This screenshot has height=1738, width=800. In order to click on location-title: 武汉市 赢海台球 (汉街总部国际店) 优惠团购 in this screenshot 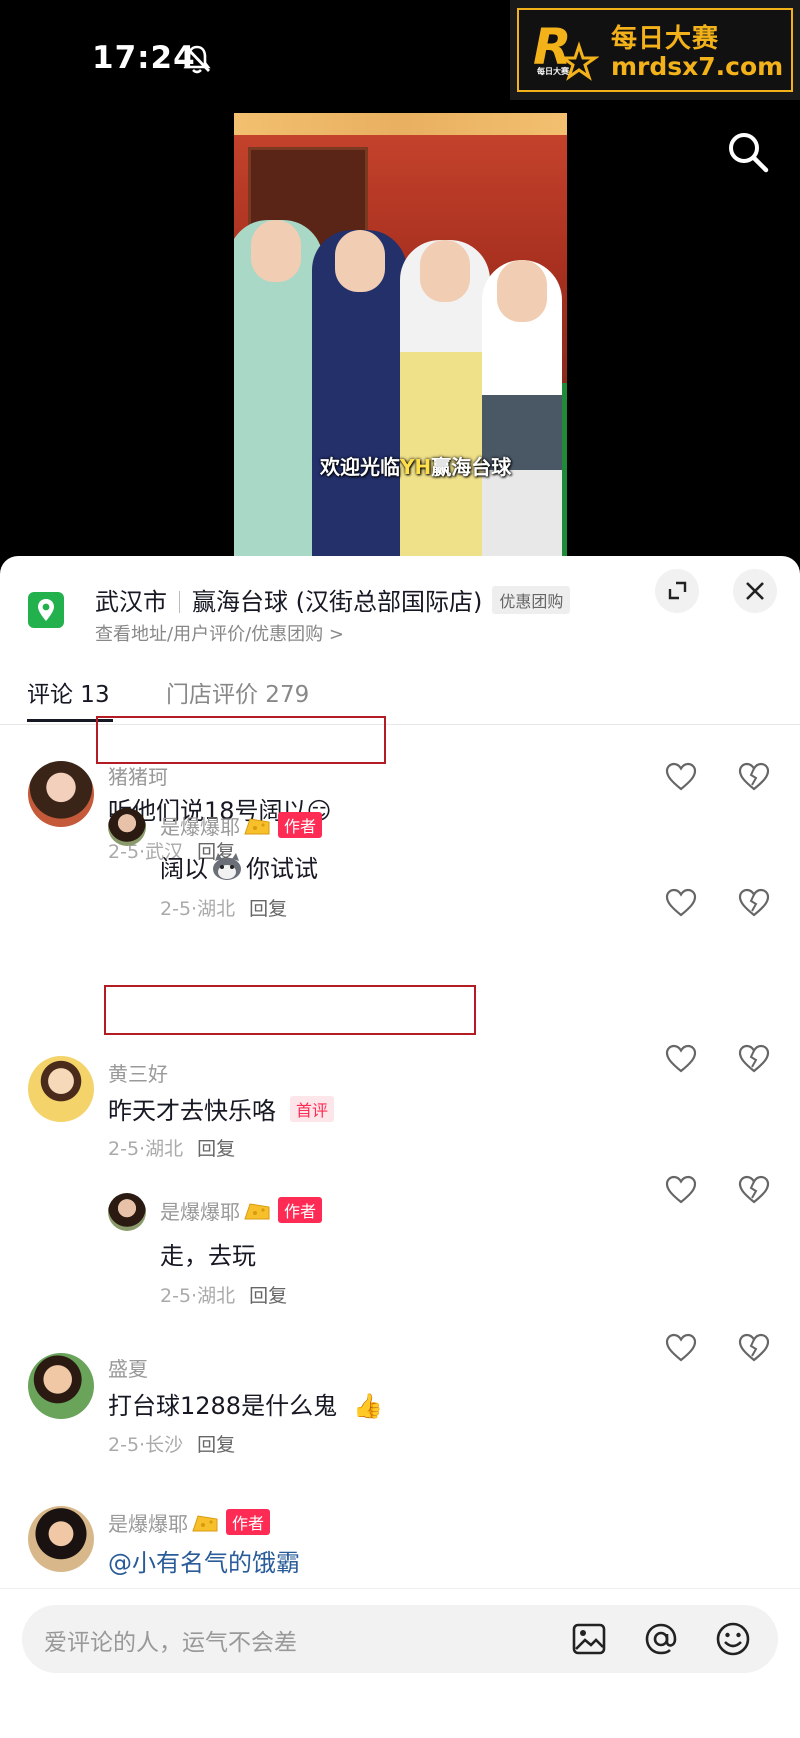, I will do `click(333, 599)`.